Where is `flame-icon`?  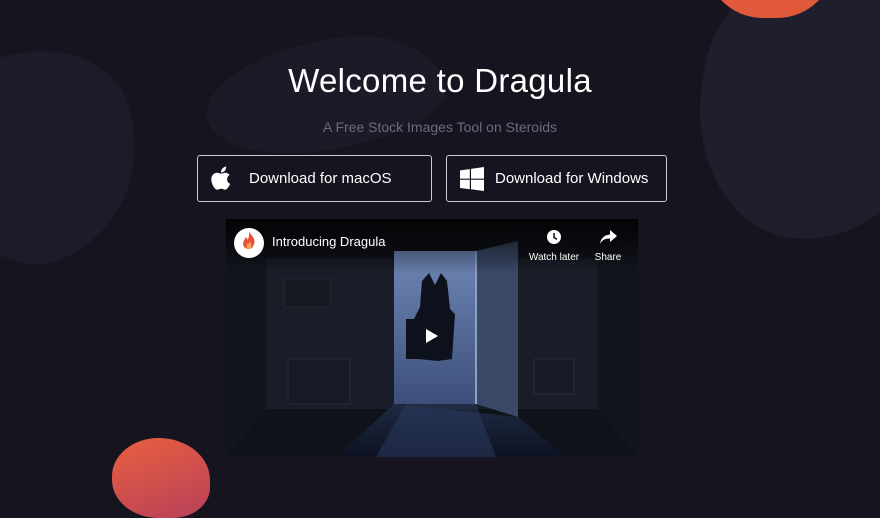
flame-icon is located at coordinates (249, 243).